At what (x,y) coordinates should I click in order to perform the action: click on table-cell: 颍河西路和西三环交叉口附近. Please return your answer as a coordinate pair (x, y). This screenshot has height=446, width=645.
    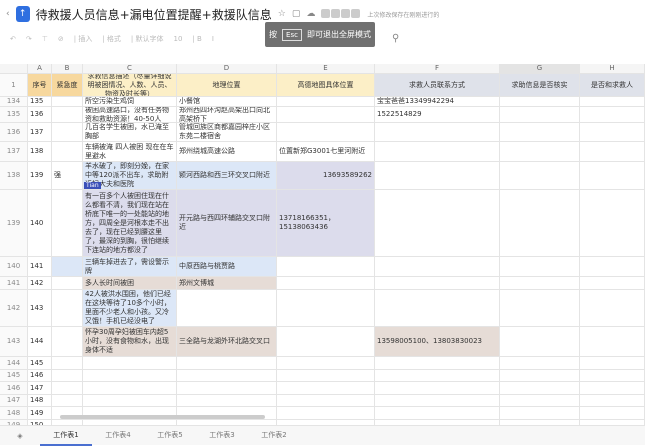
    Looking at the image, I should click on (227, 176).